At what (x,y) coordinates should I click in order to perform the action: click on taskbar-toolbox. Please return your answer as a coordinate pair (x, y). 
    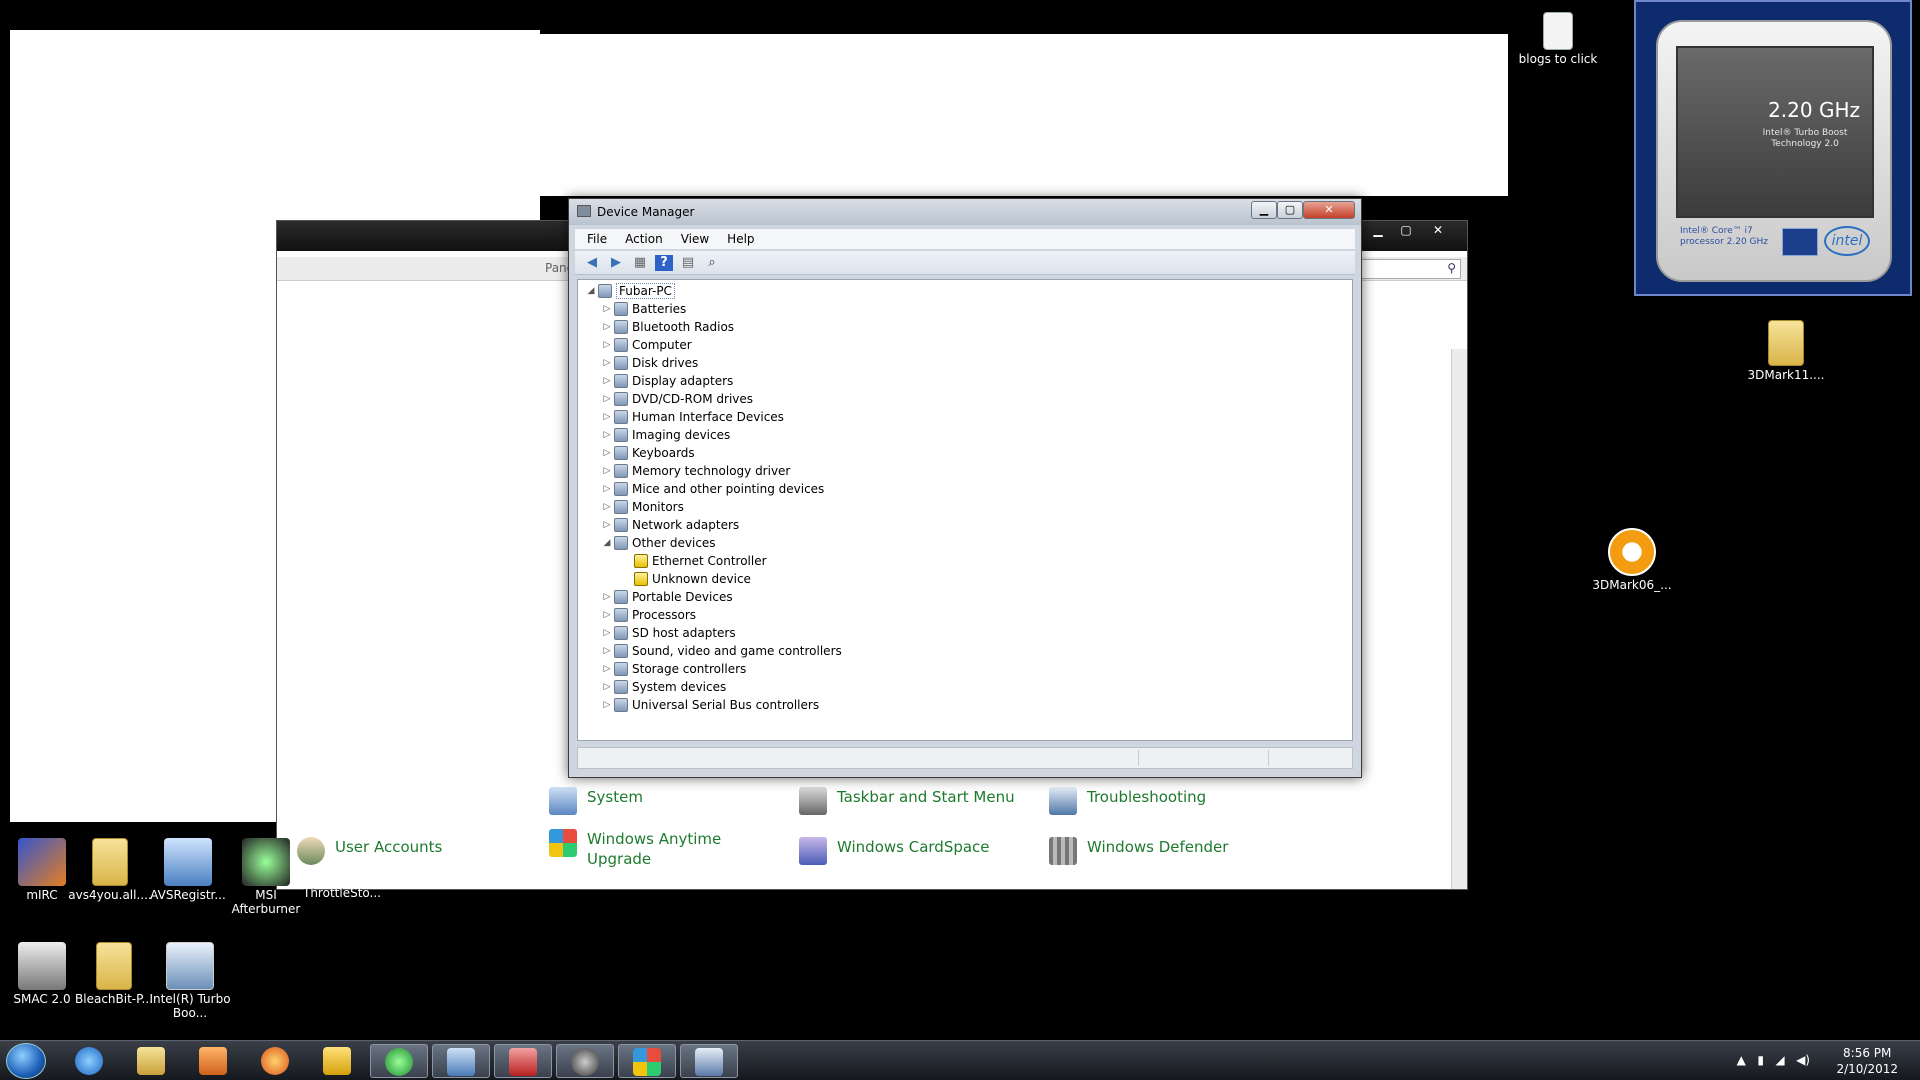
    Looking at the image, I should click on (523, 1061).